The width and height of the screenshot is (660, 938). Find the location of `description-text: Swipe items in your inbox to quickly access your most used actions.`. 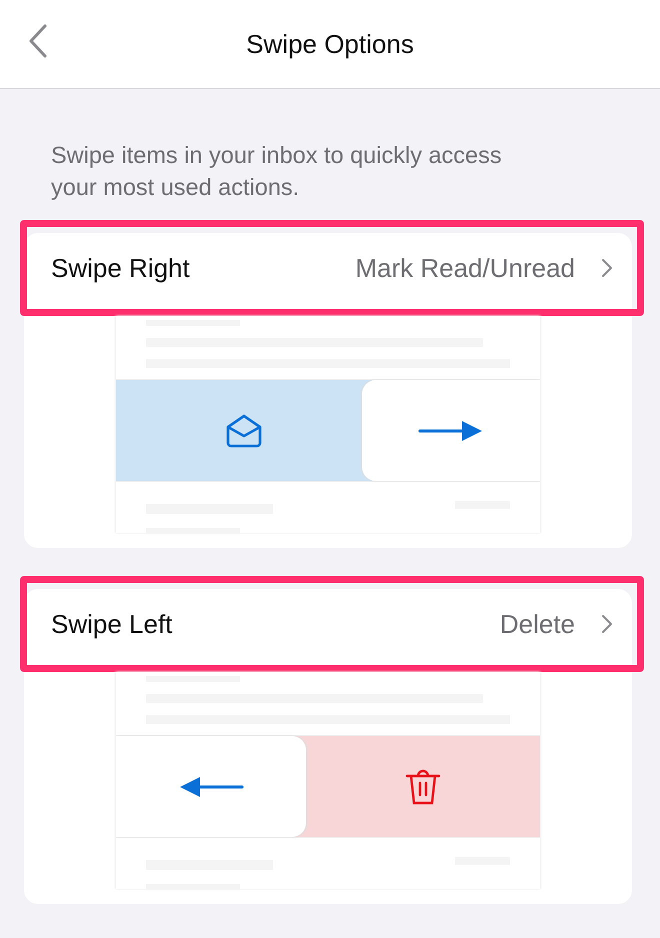

description-text: Swipe items in your inbox to quickly access your most used actions. is located at coordinates (276, 171).